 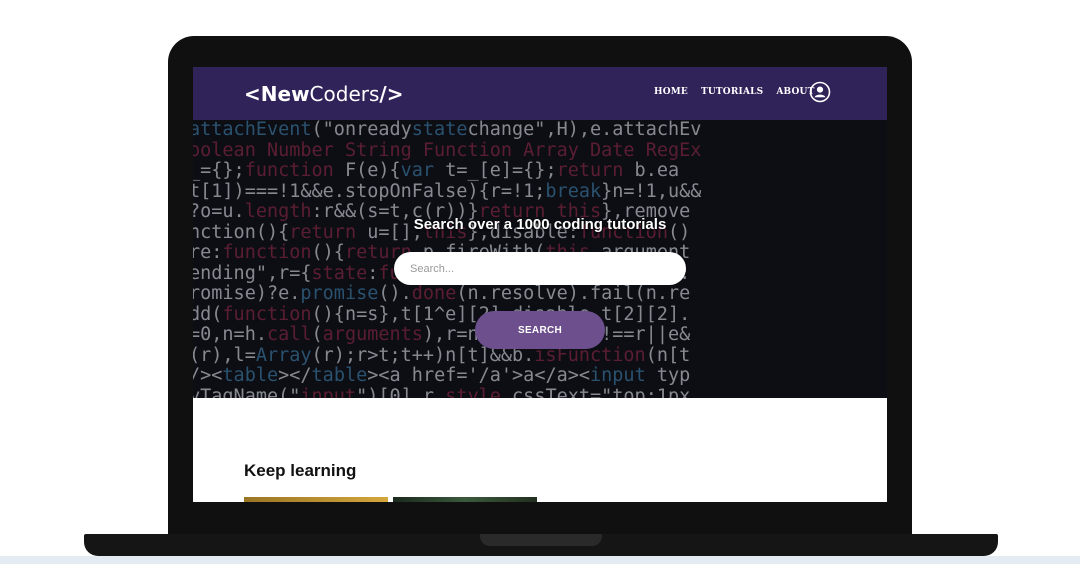 I want to click on nav-links: HOME TUTORIALS ABOUT, so click(x=741, y=92).